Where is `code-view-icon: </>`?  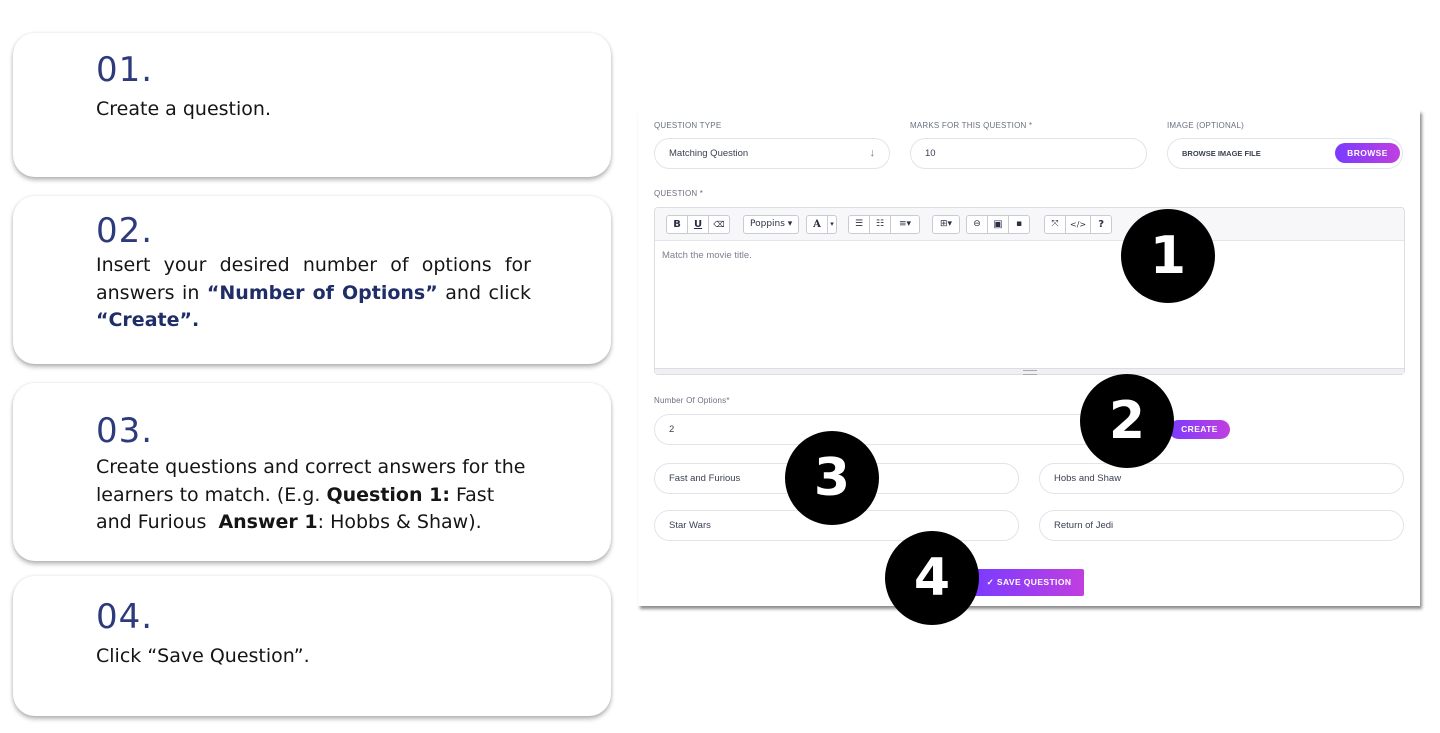 code-view-icon: </> is located at coordinates (1078, 224).